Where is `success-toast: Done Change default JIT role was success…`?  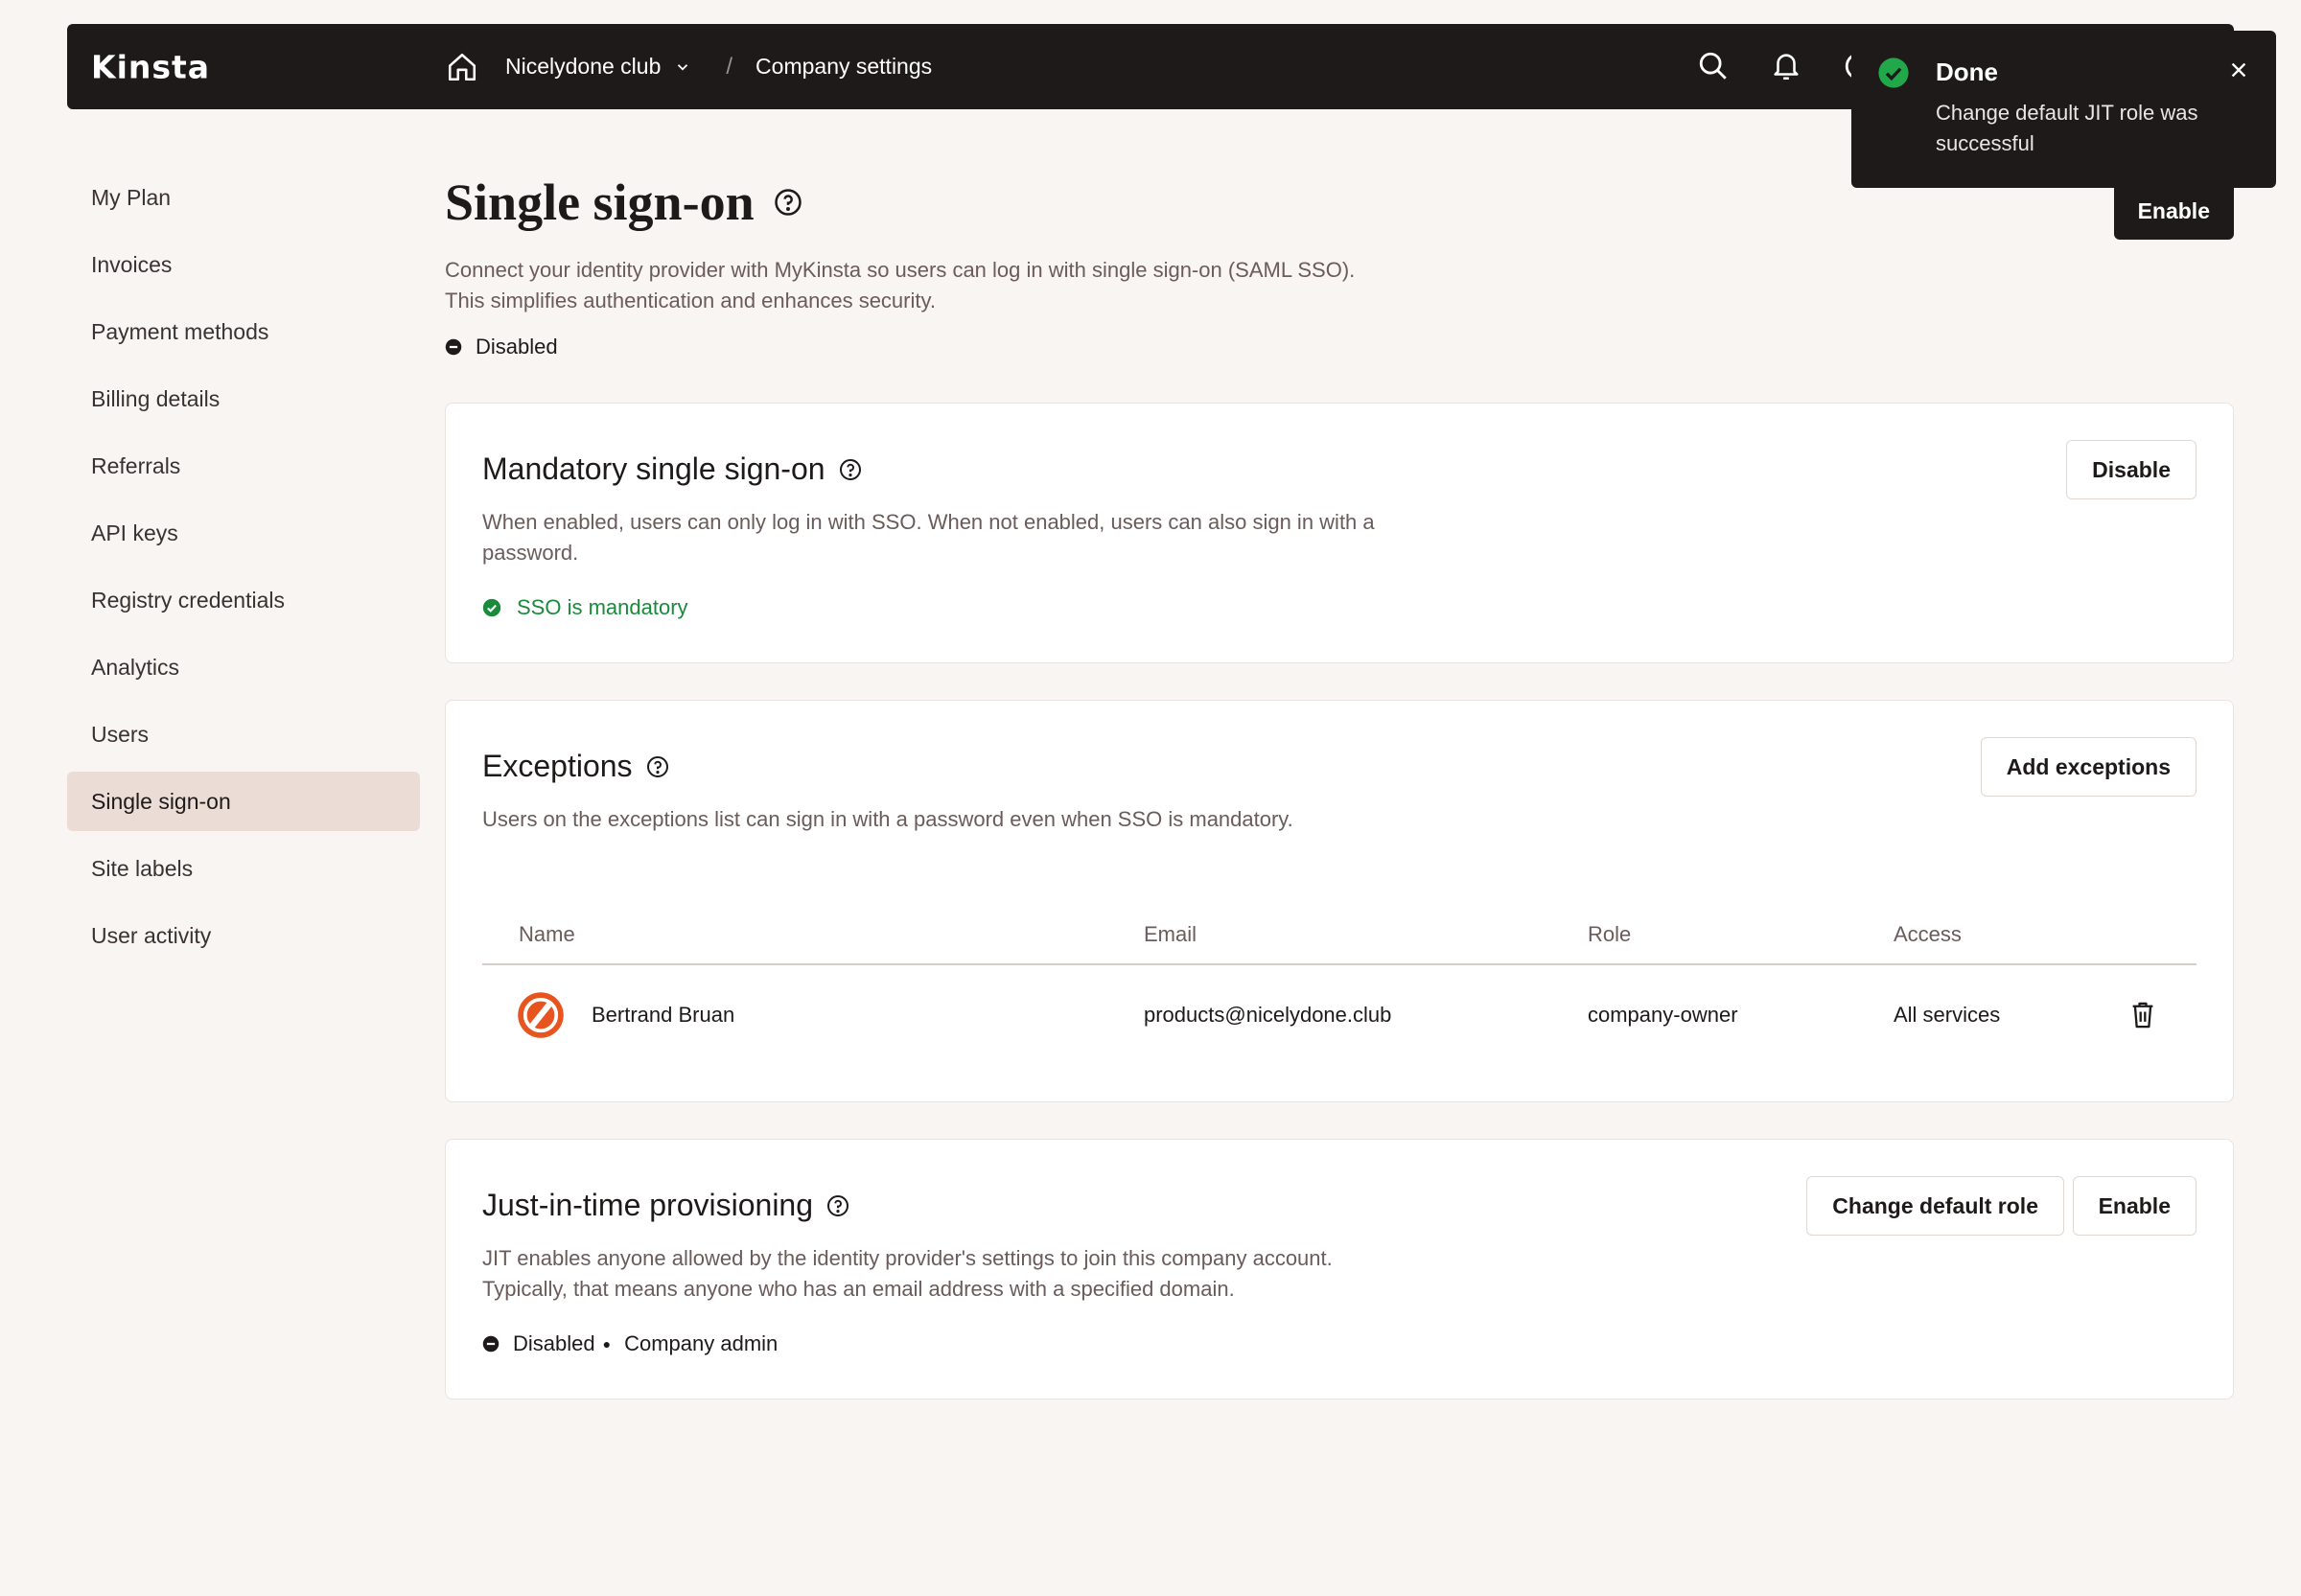
success-toast: Done Change default JIT role was success… is located at coordinates (2063, 109).